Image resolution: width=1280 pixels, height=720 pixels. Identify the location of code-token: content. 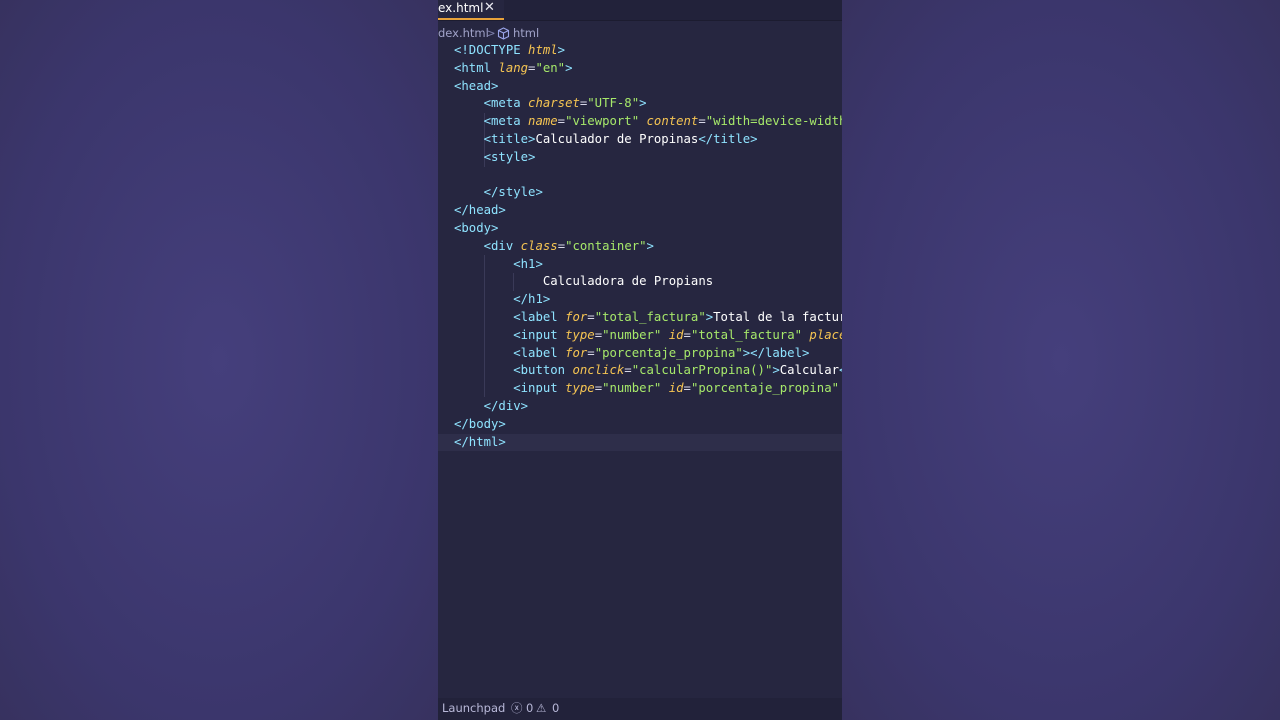
(672, 121).